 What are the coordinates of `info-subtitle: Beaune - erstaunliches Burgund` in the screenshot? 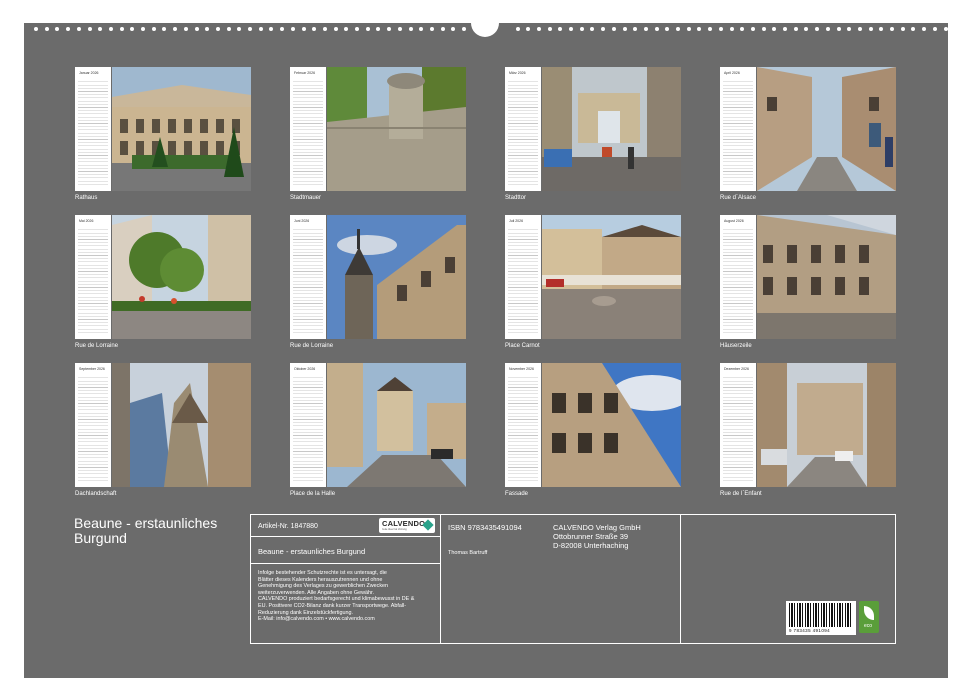 It's located at (312, 551).